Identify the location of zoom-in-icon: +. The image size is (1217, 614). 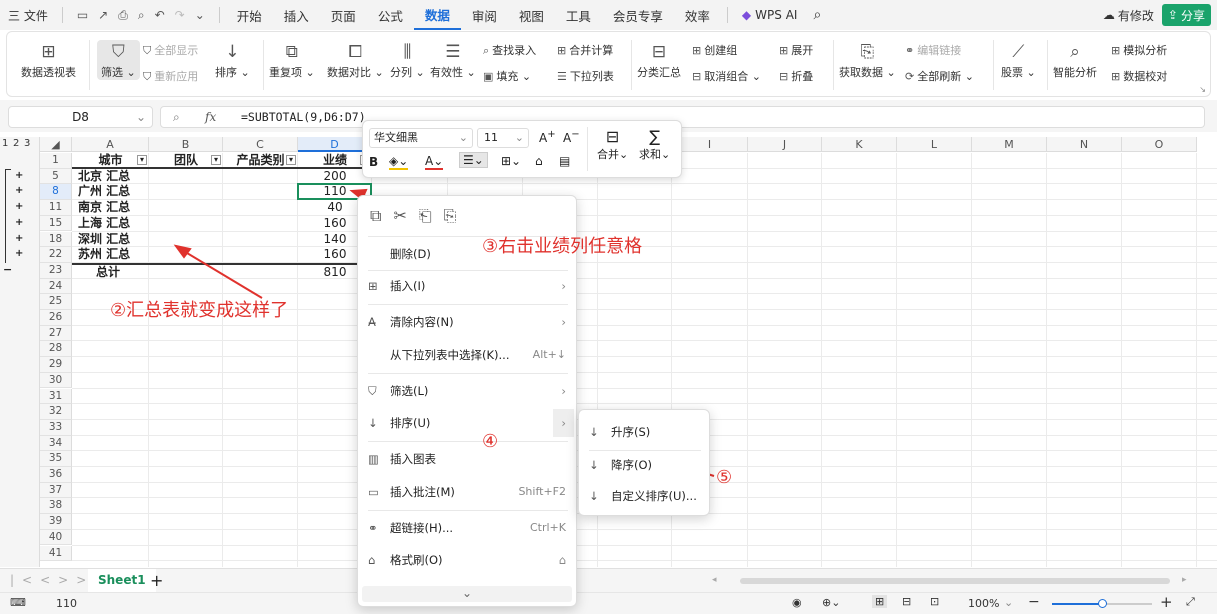
(1166, 602).